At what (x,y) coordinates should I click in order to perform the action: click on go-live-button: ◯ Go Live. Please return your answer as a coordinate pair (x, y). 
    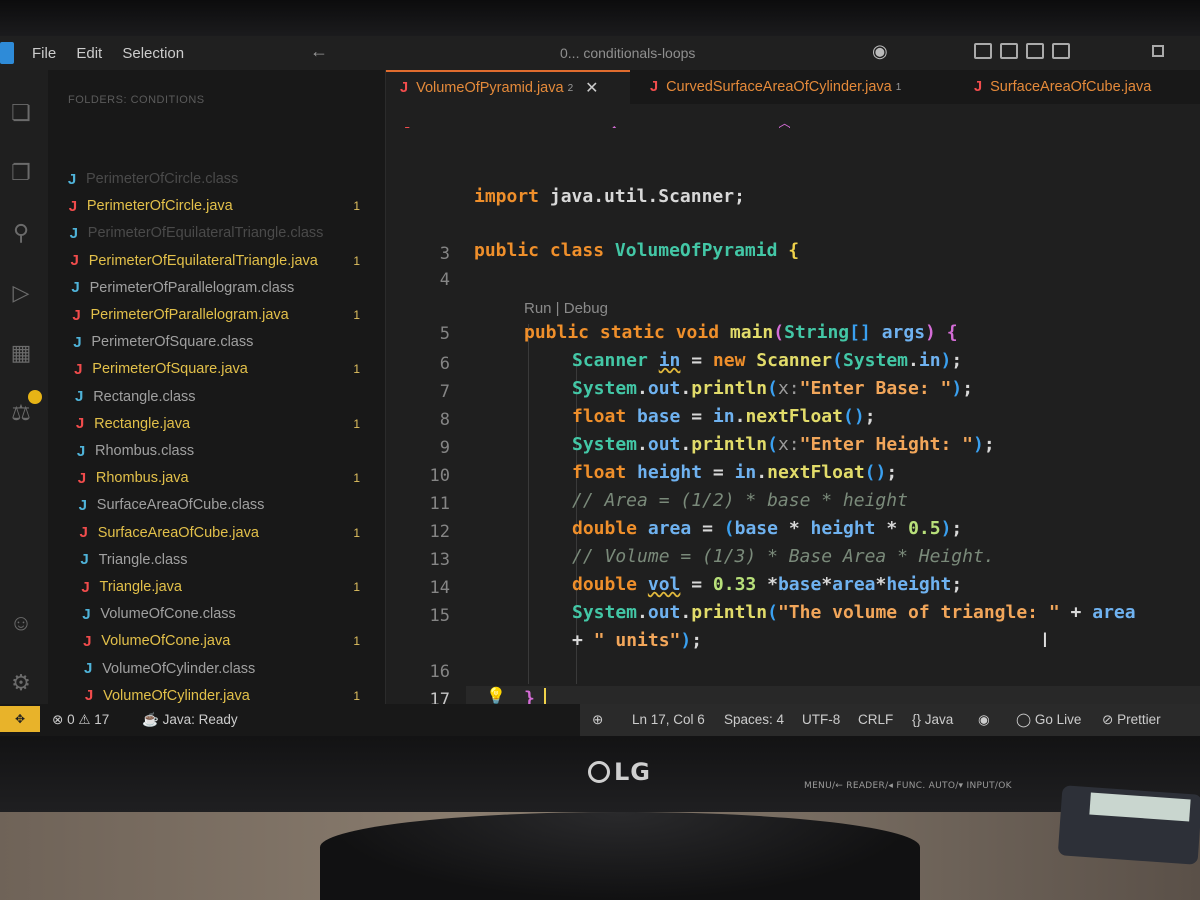
    Looking at the image, I should click on (1048, 720).